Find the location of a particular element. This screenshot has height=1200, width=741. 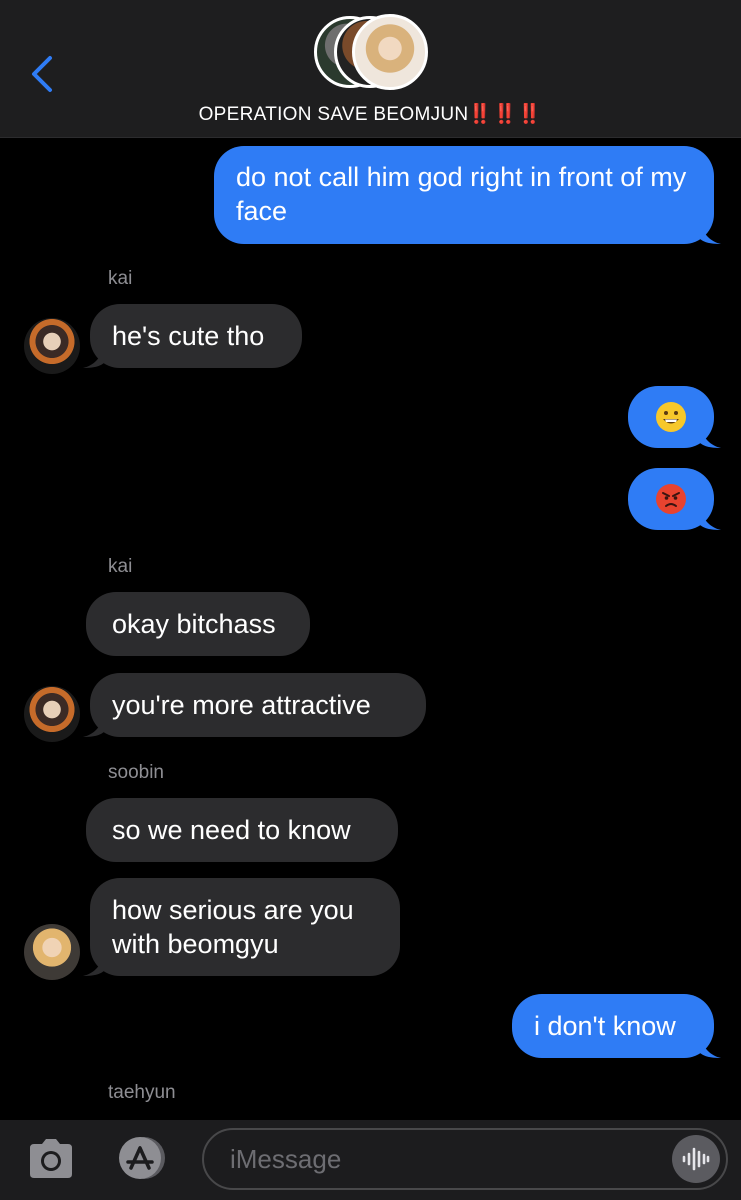

incoming-message: so we need to know is located at coordinates (242, 830).